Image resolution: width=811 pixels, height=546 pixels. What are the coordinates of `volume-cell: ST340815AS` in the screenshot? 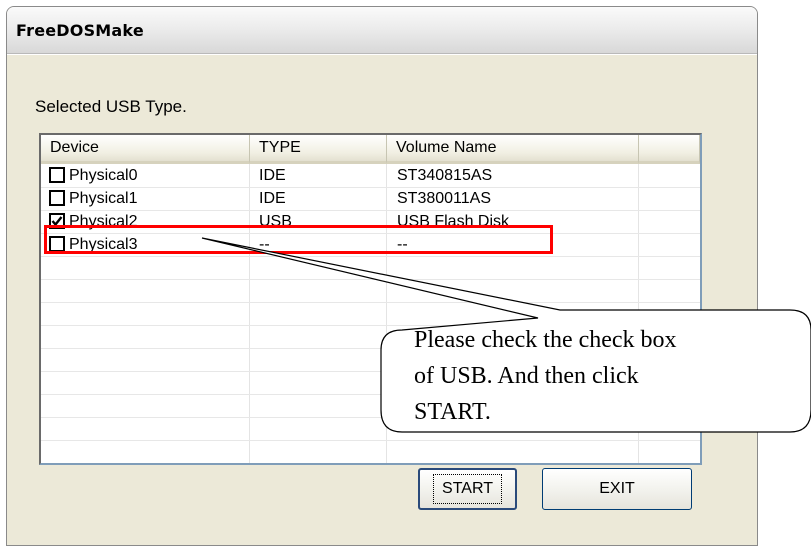 It's located at (445, 175).